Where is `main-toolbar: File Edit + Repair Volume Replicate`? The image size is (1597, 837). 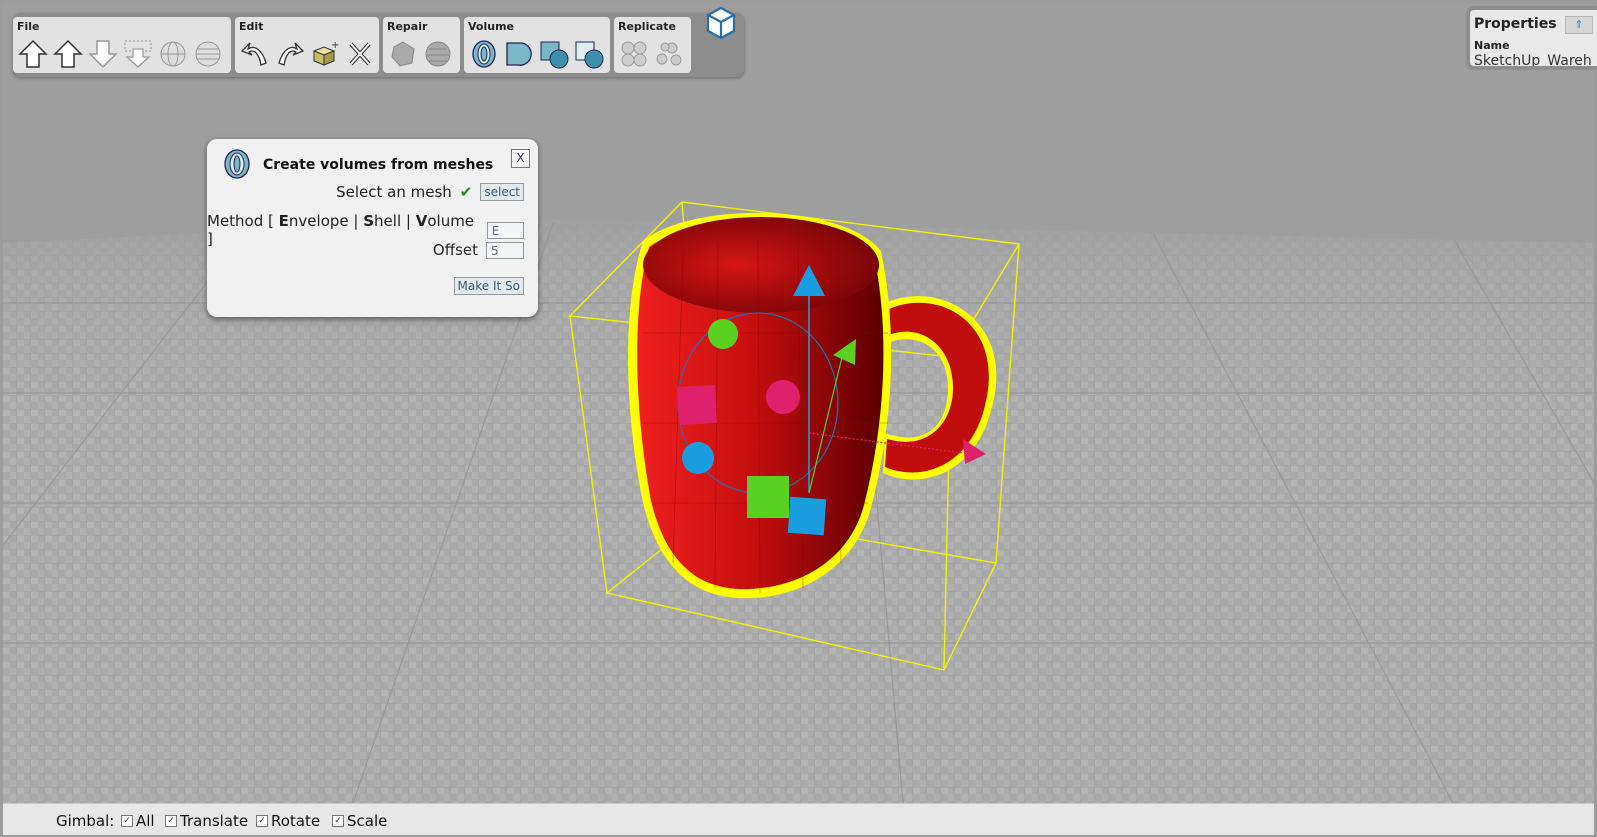
main-toolbar: File Edit + Repair Volume Replicate is located at coordinates (378, 45).